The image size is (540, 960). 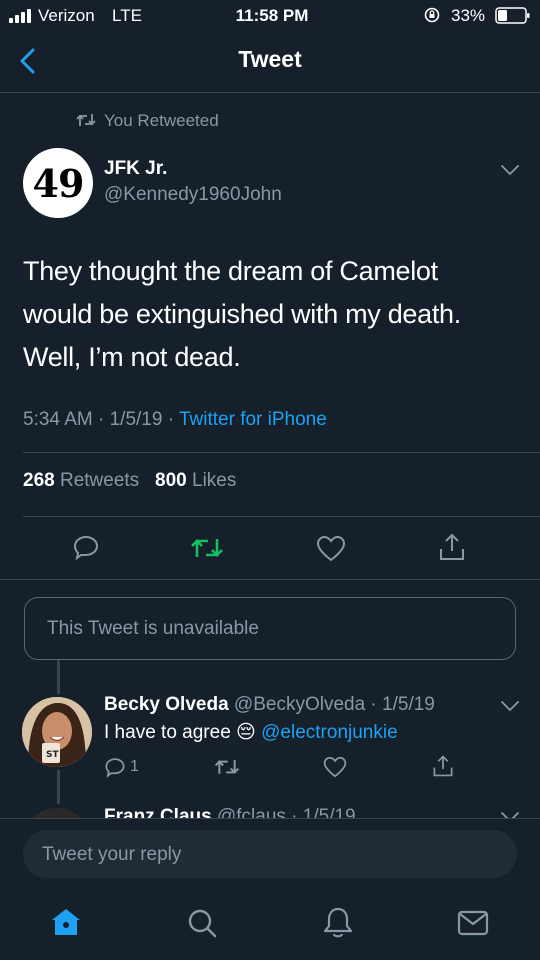 I want to click on next-reply-author-name: Franz Claus, so click(x=158, y=812).